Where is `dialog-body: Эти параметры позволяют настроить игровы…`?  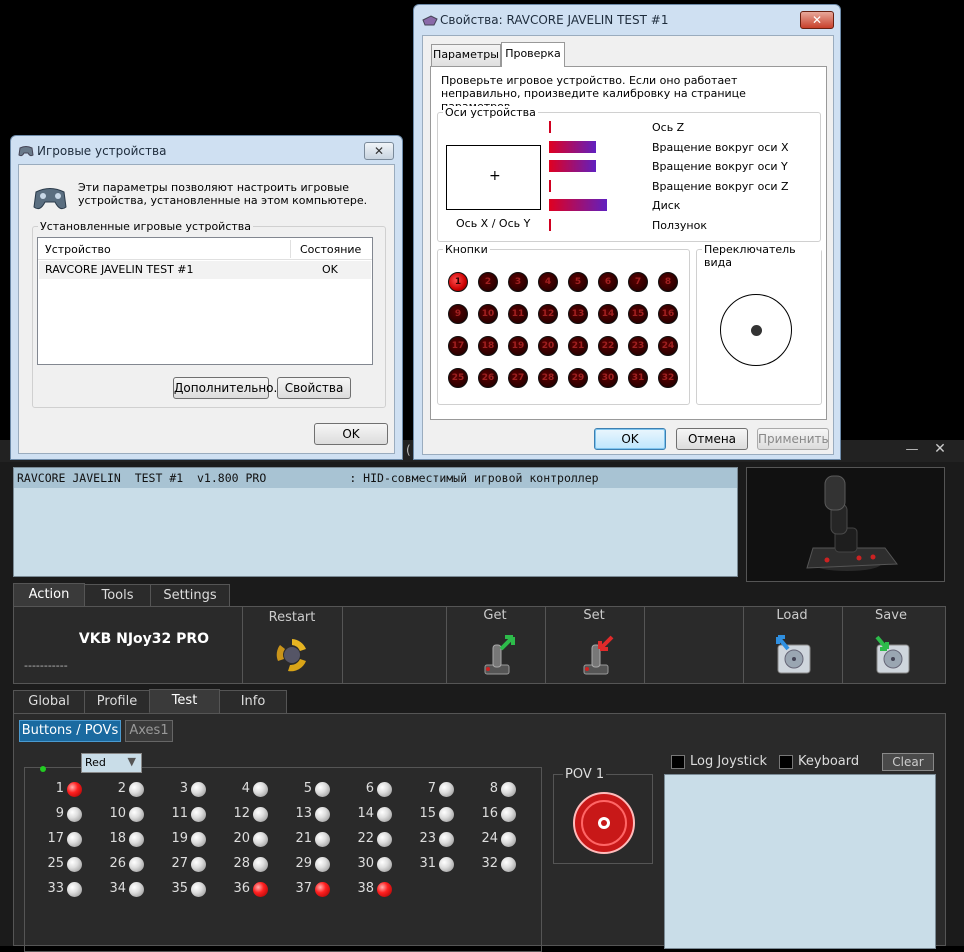
dialog-body: Эти параметры позволяют настроить игровы… is located at coordinates (206, 309).